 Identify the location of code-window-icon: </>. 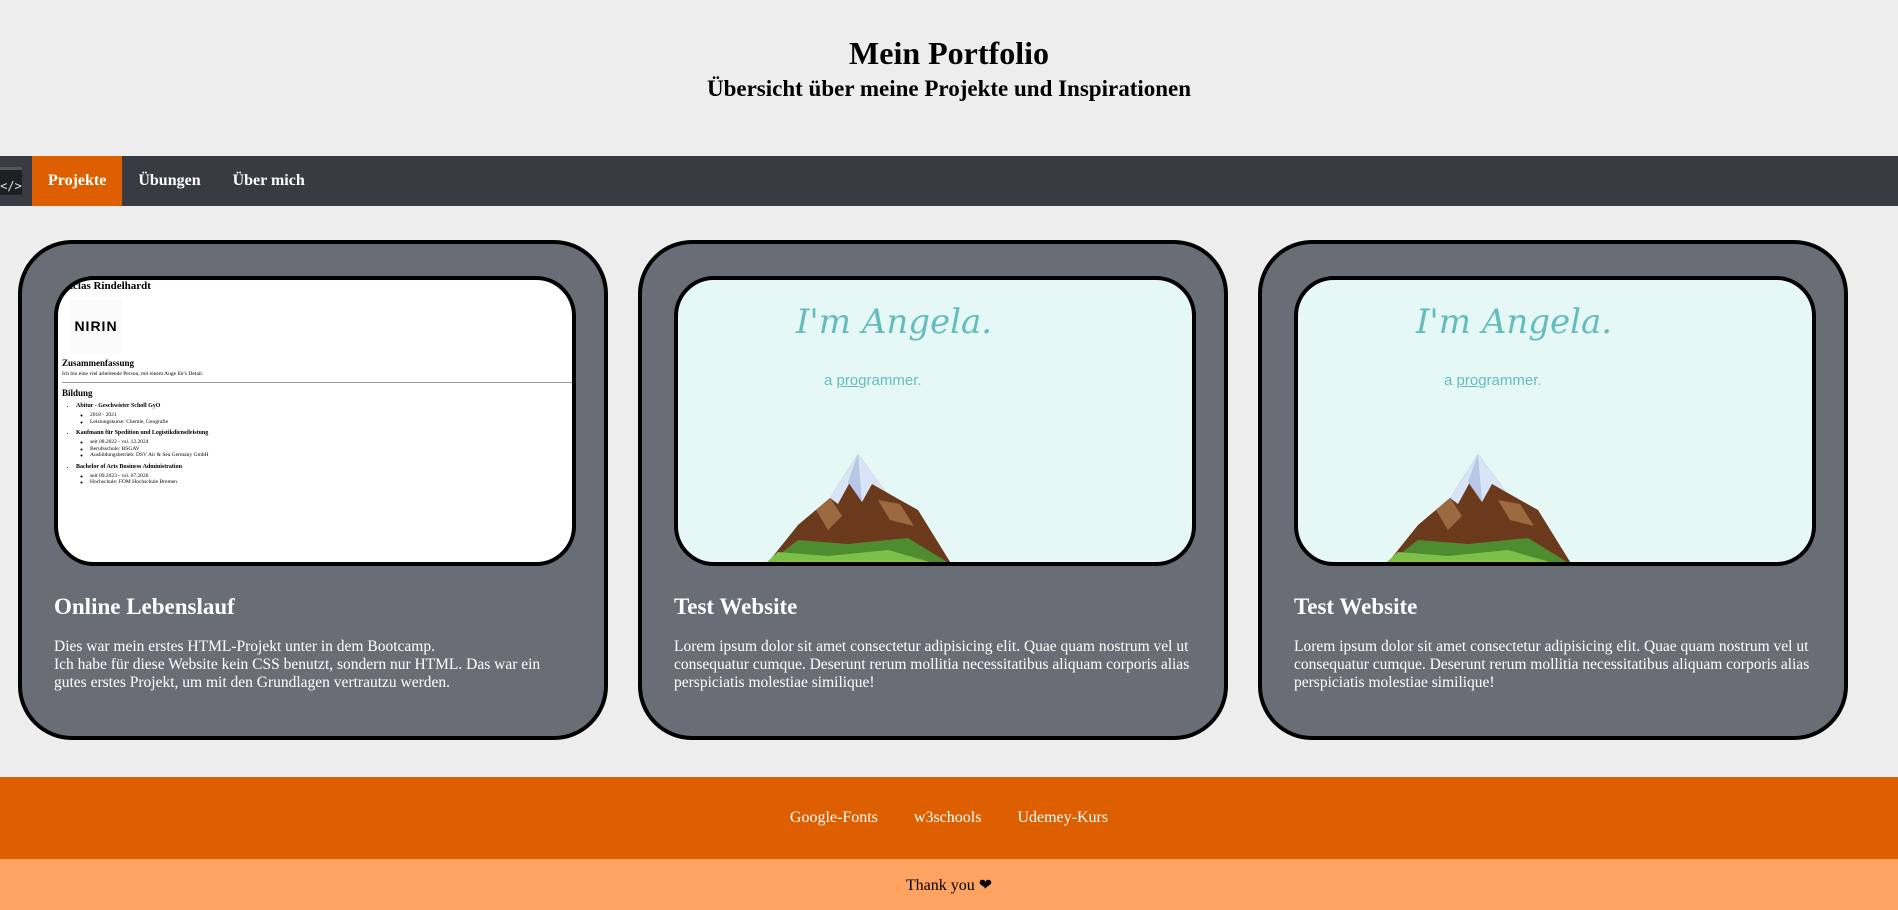
(16, 181).